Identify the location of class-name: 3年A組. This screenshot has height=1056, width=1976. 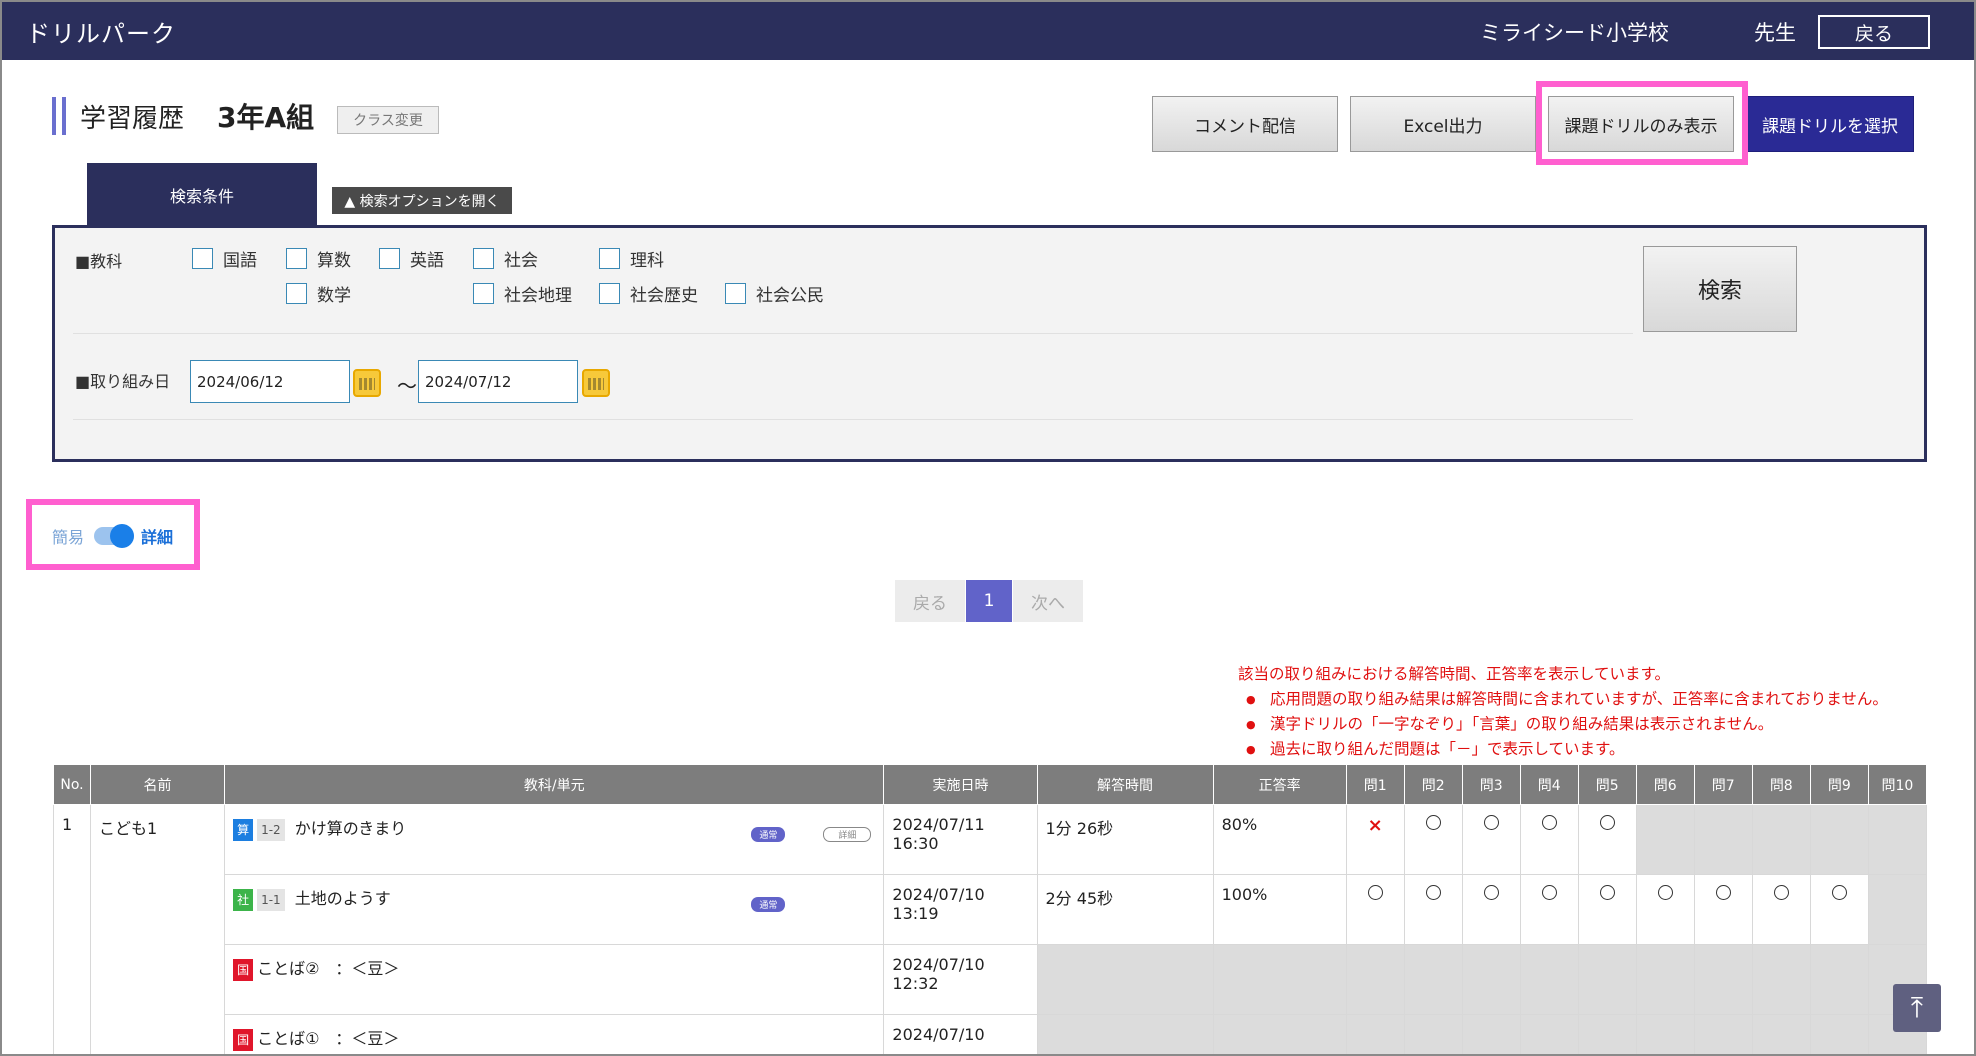
(266, 117).